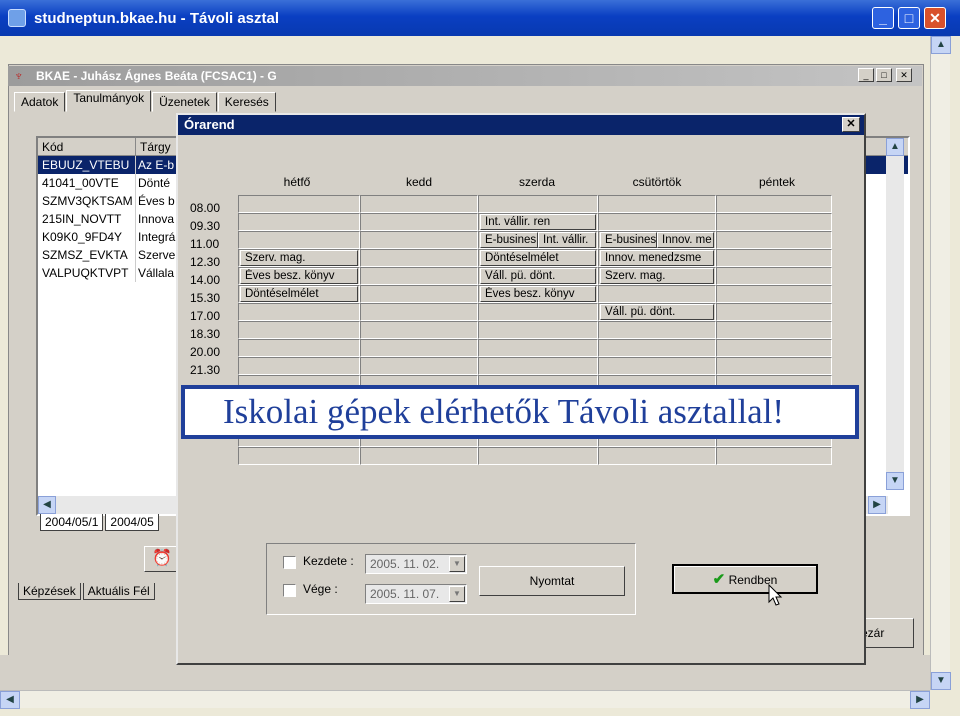 This screenshot has height=716, width=960. What do you see at coordinates (72, 522) in the screenshot?
I see `tab-semester-1: 2004/05/1` at bounding box center [72, 522].